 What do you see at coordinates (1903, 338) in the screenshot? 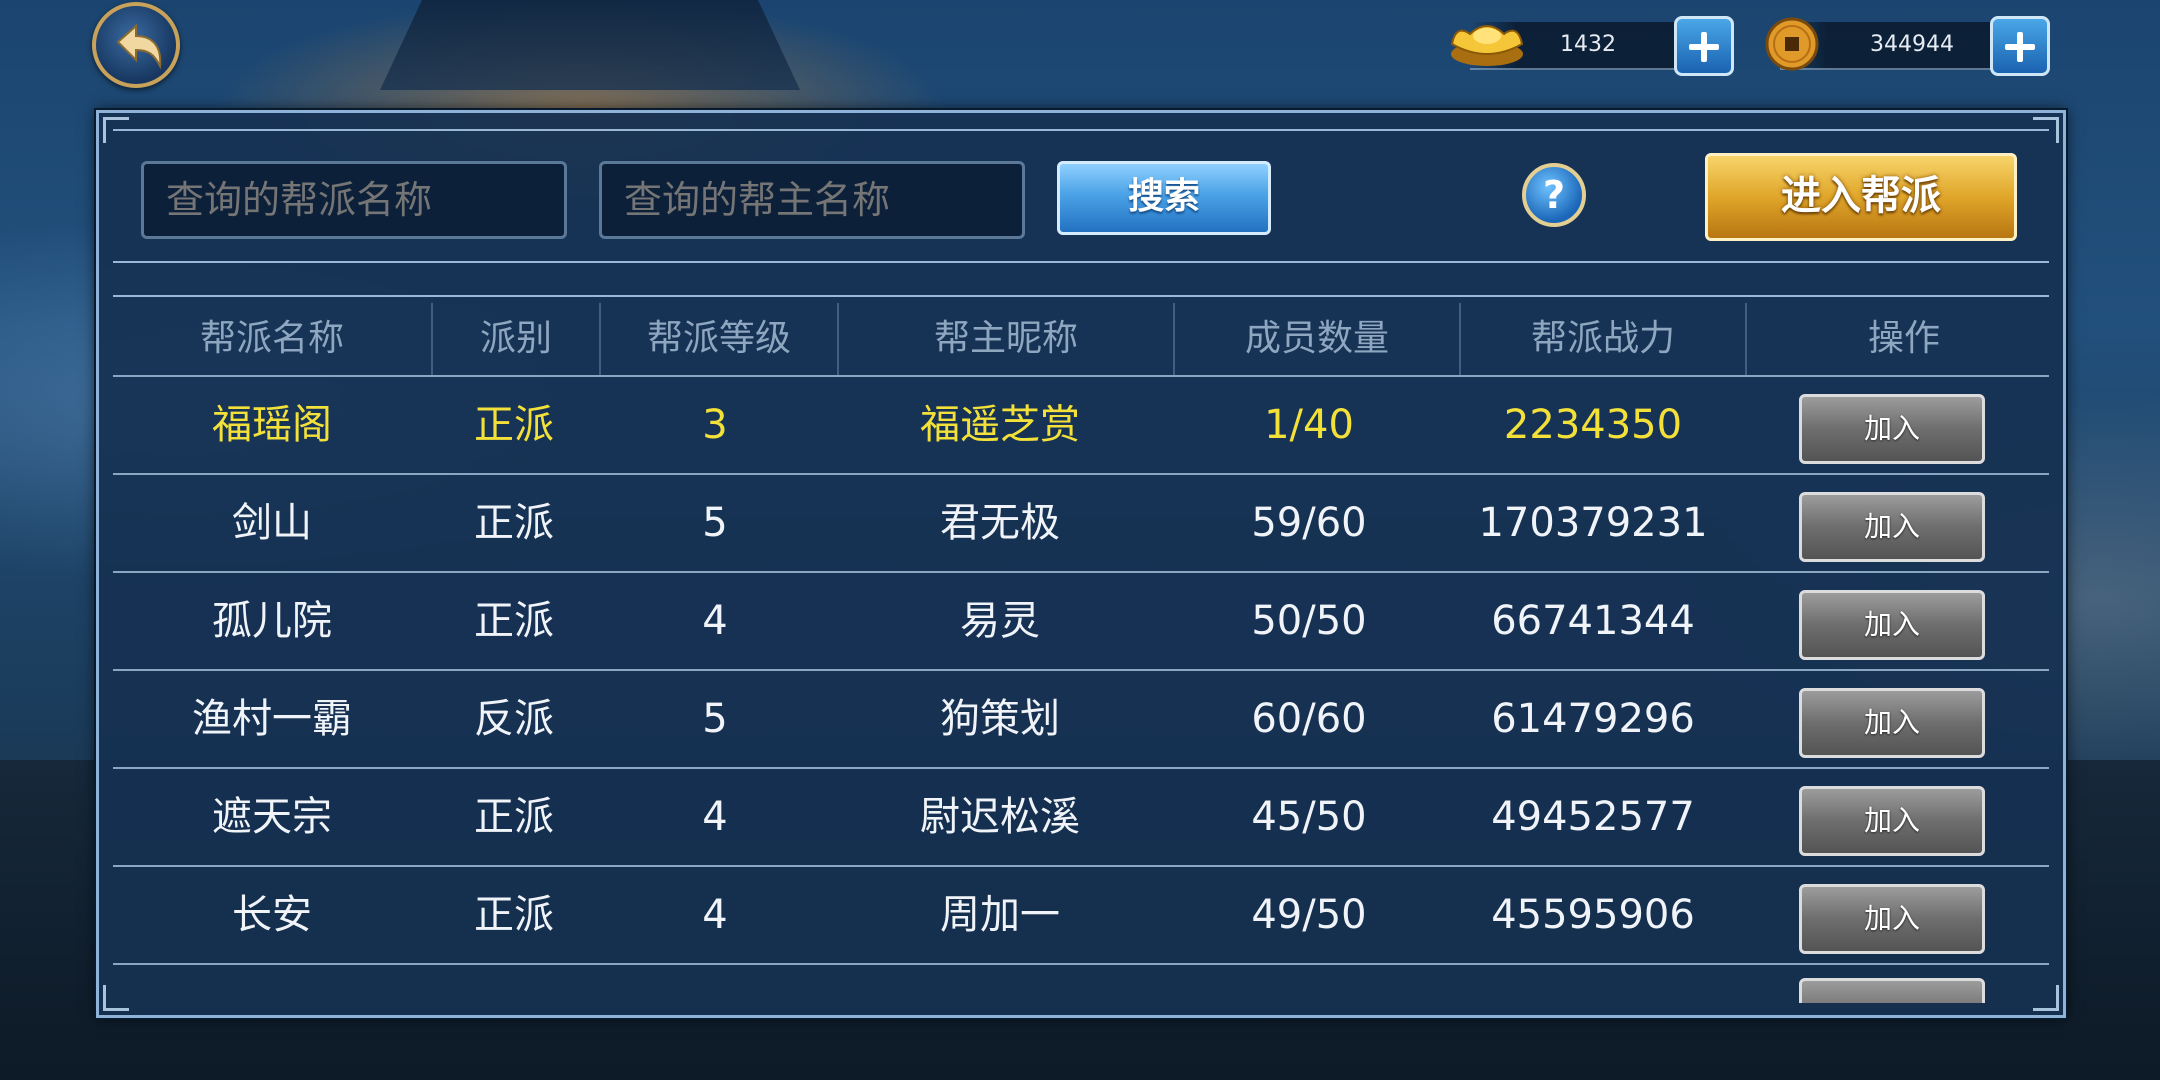
I see `column-header: 操作` at bounding box center [1903, 338].